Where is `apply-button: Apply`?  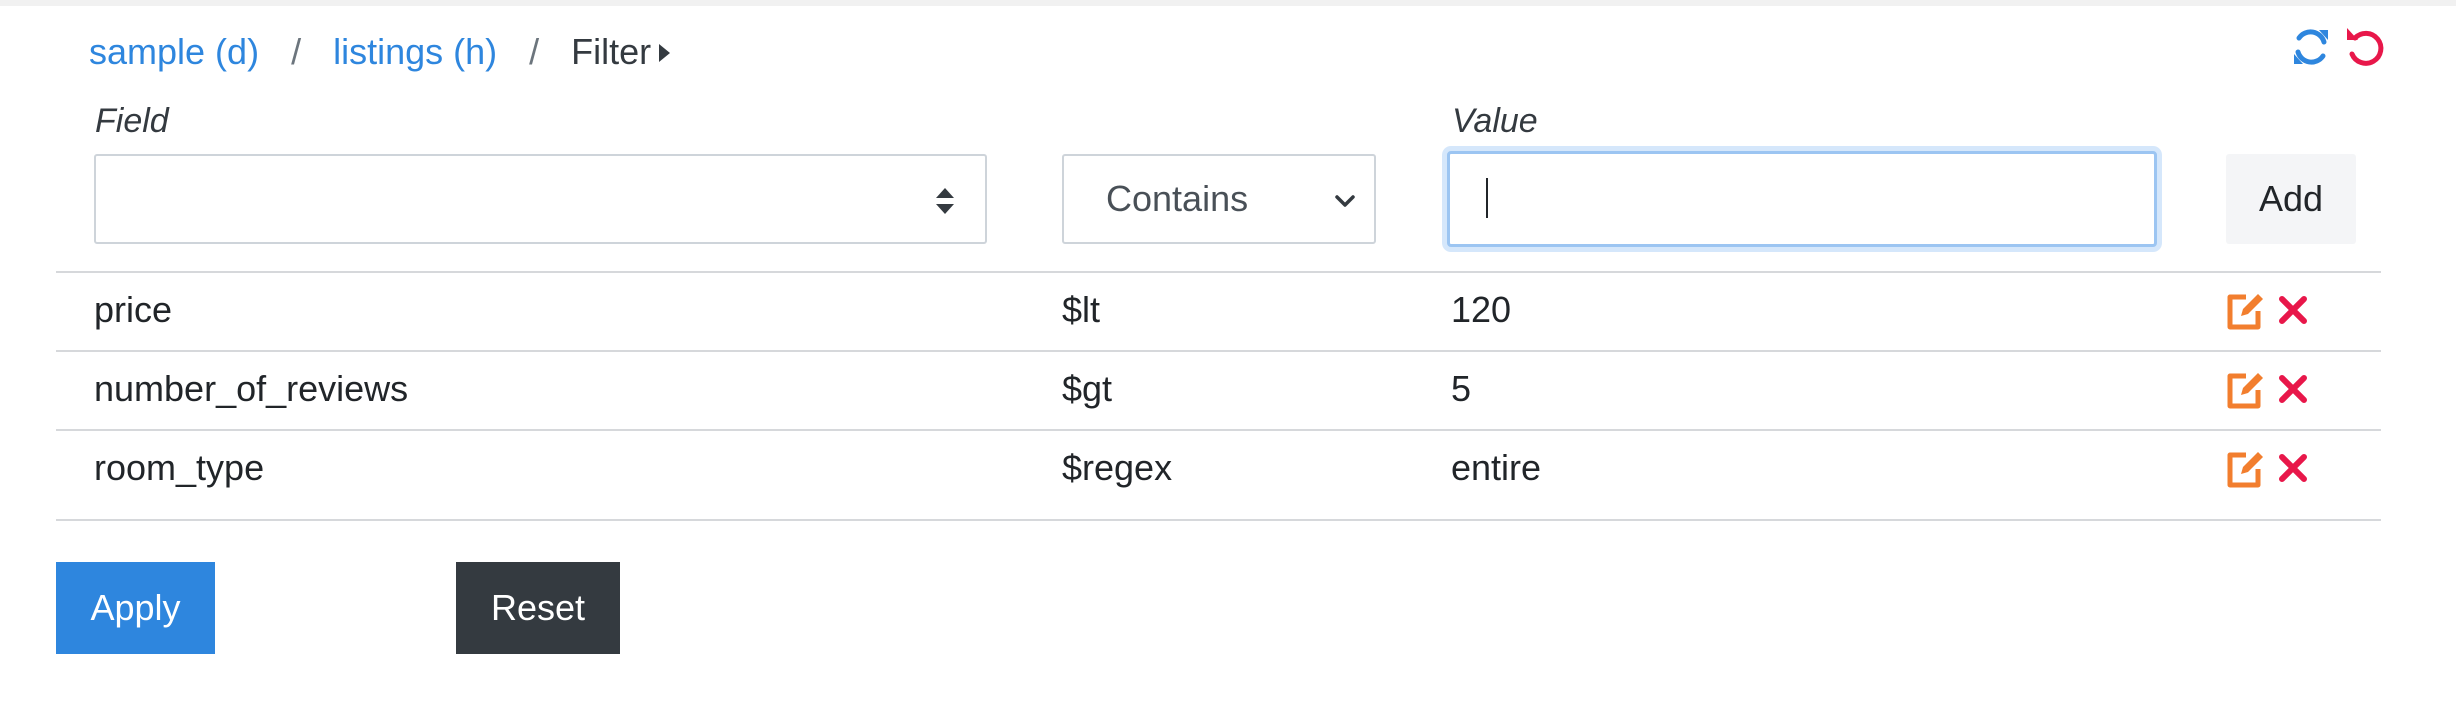
apply-button: Apply is located at coordinates (135, 608).